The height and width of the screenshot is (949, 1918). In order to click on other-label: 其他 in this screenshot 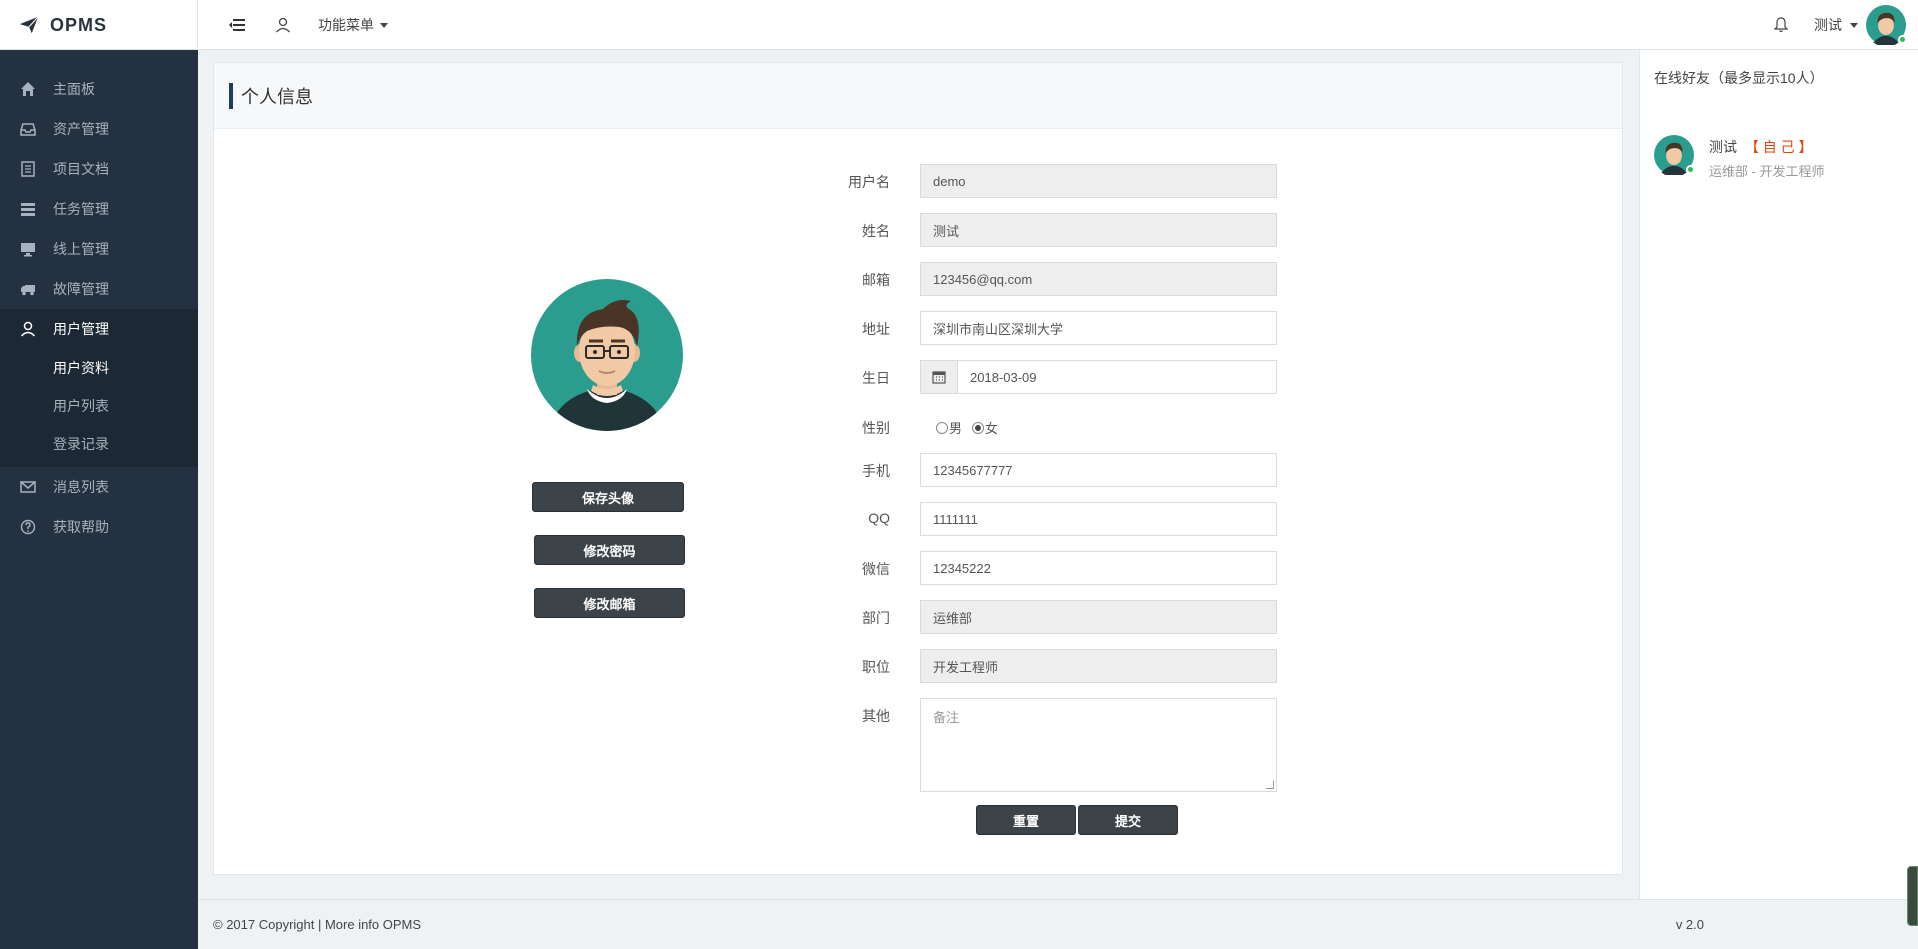, I will do `click(876, 716)`.